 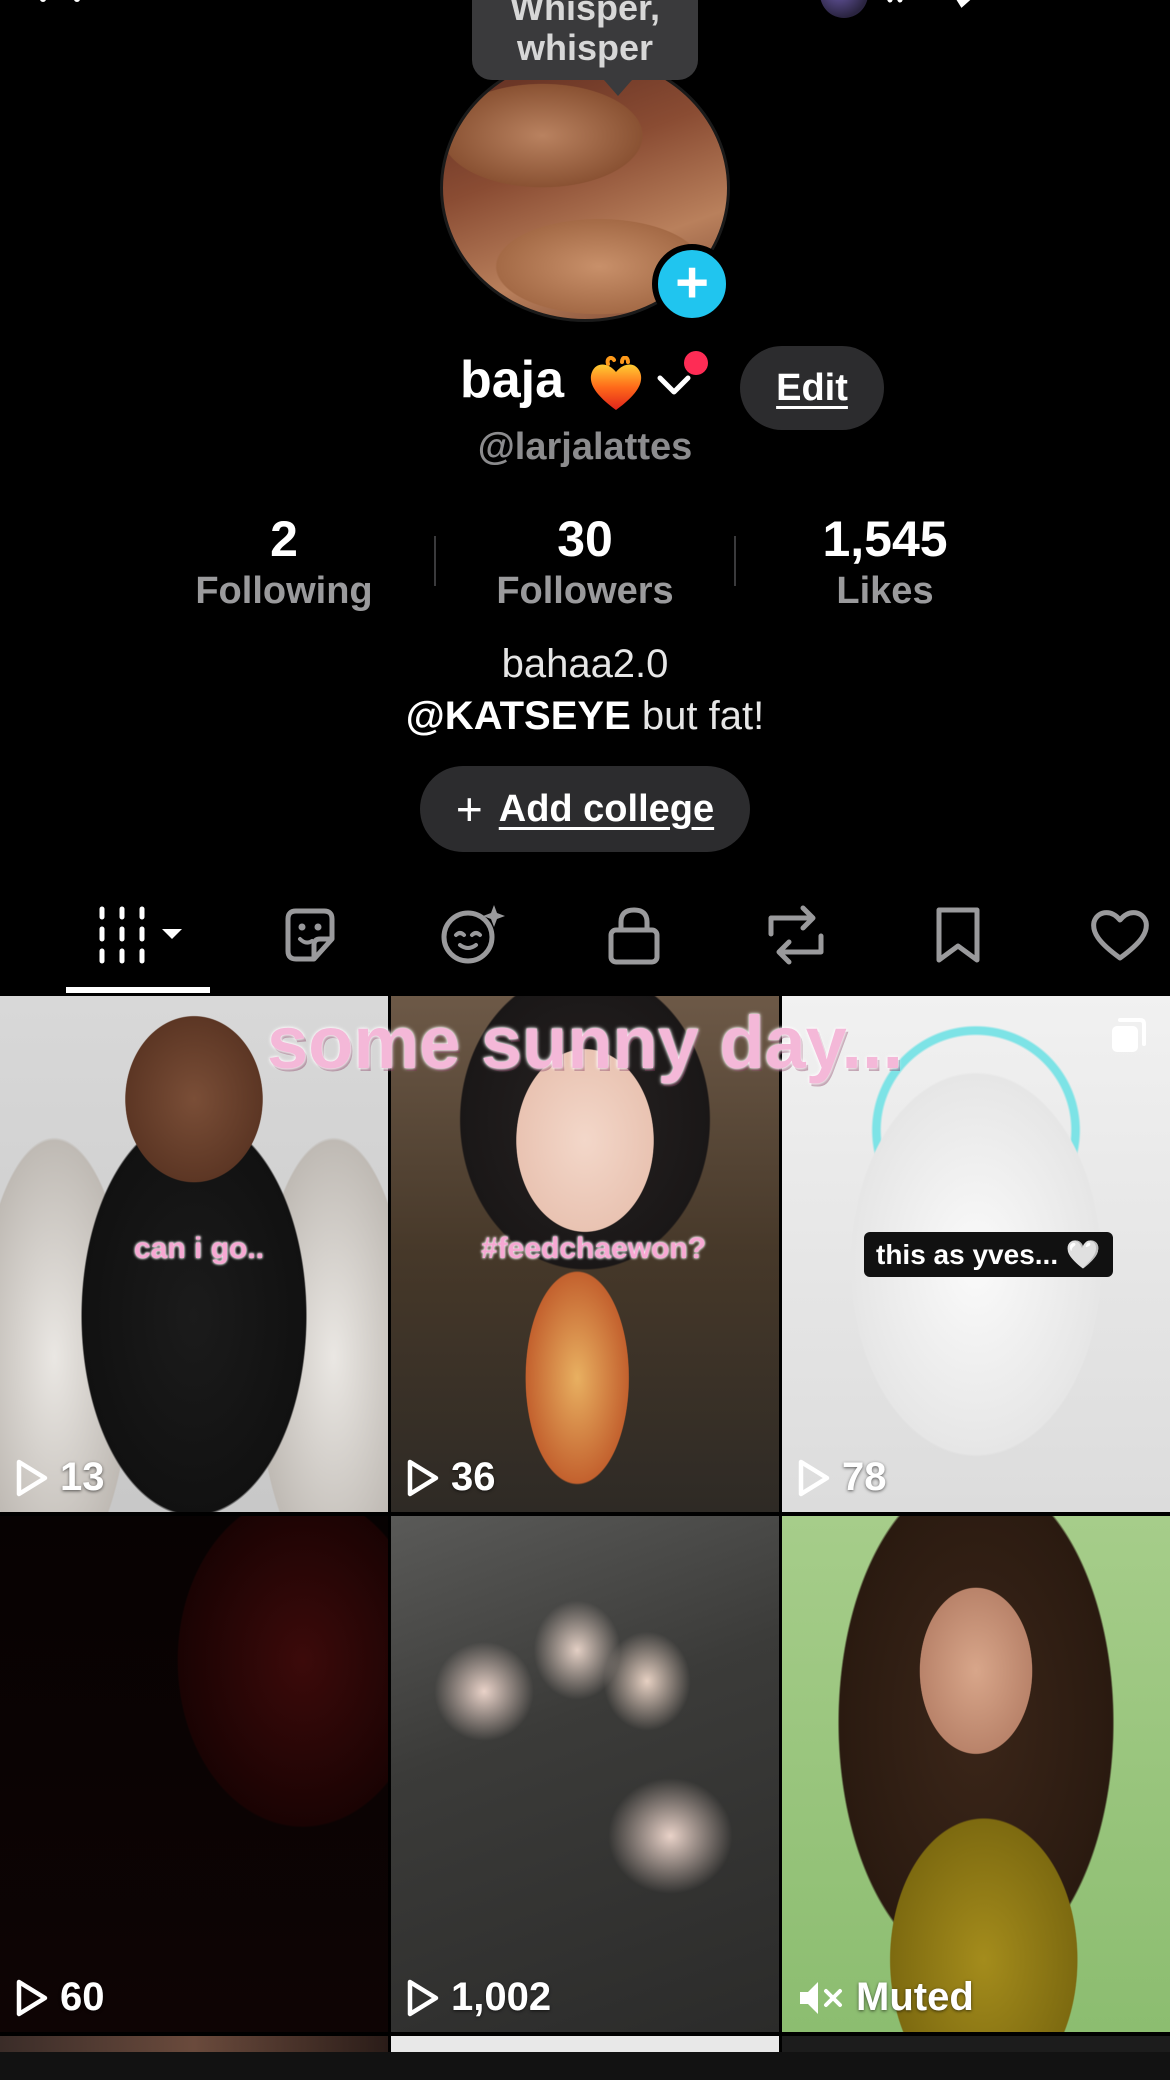 What do you see at coordinates (812, 388) in the screenshot?
I see `edit-profile-button: Edit` at bounding box center [812, 388].